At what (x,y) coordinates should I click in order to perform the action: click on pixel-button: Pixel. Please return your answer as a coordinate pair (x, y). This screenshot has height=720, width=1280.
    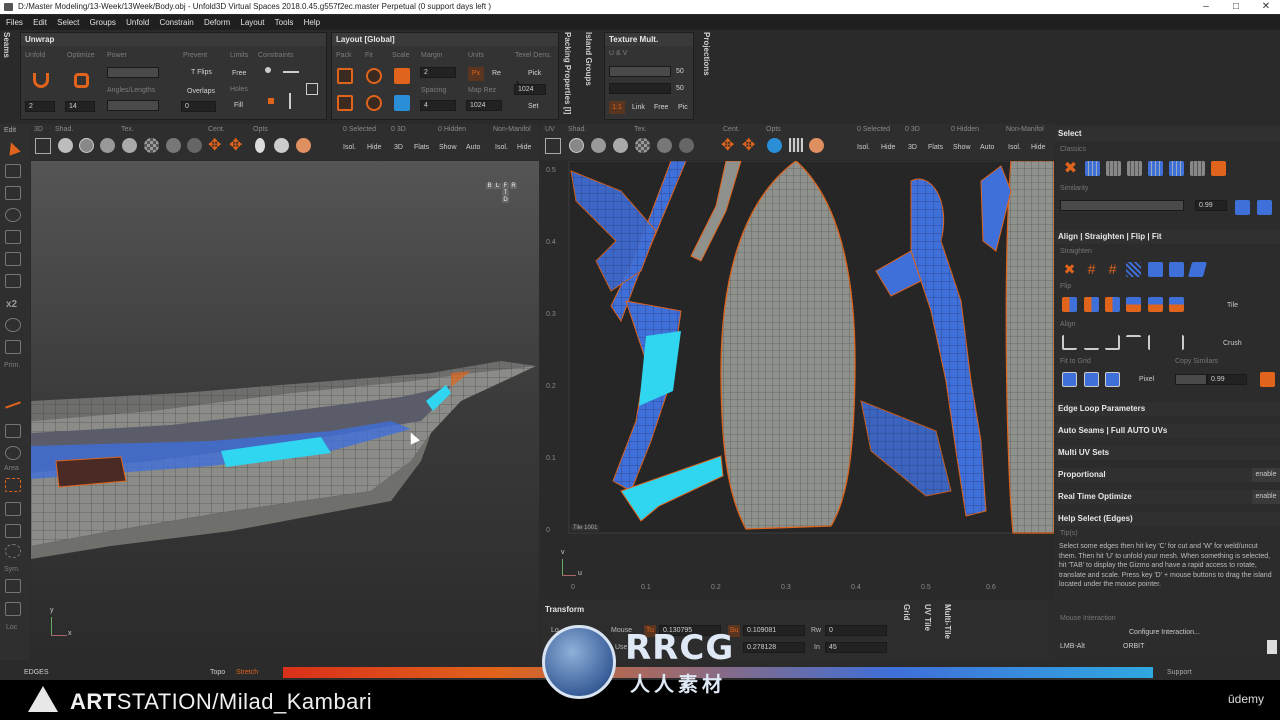
    Looking at the image, I should click on (1146, 379).